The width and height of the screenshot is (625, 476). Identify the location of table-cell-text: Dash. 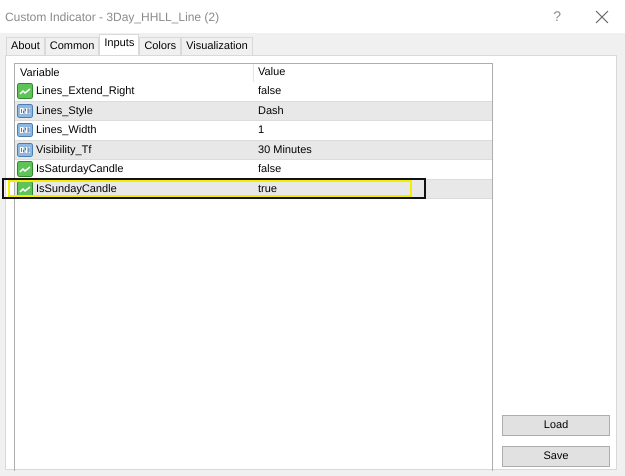
(270, 111).